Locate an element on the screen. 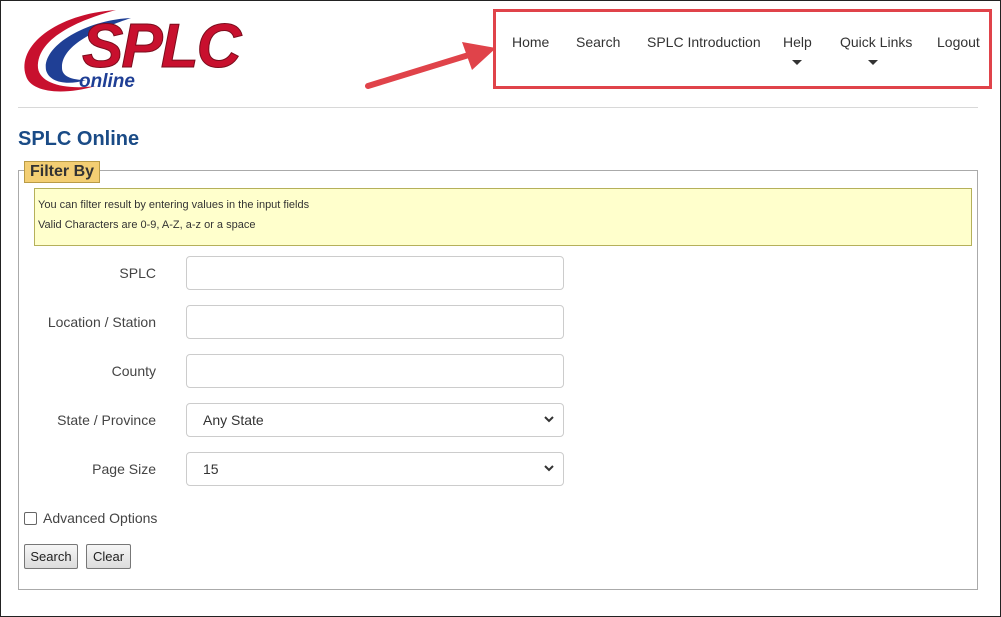 This screenshot has width=1001, height=617. county-label: County is located at coordinates (133, 371).